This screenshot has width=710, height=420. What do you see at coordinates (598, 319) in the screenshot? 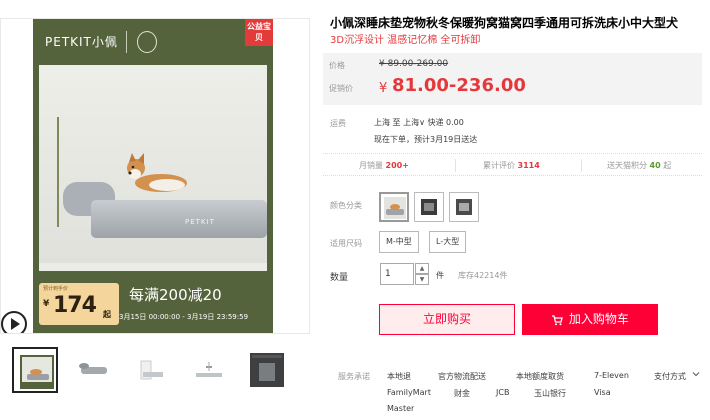
I see `add-to-cart-label: 加入购物车` at bounding box center [598, 319].